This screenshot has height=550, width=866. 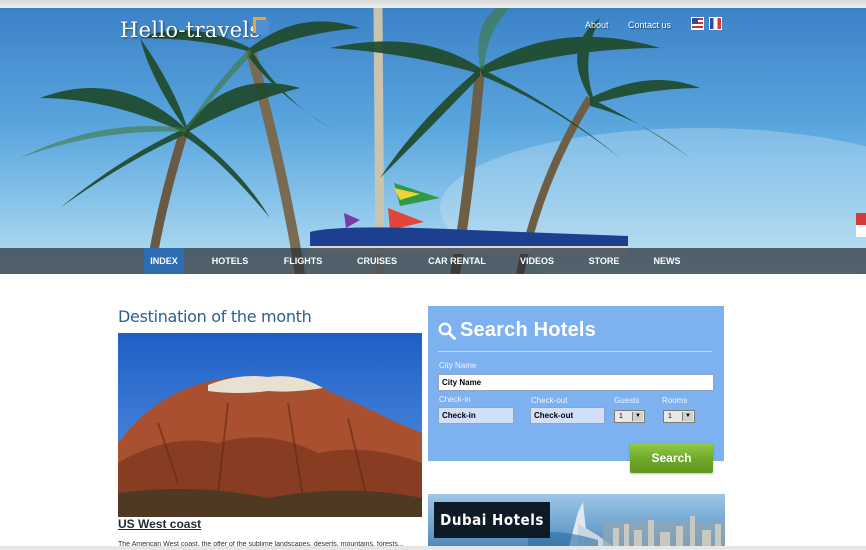 I want to click on checkin-input: Check-in, so click(x=476, y=415).